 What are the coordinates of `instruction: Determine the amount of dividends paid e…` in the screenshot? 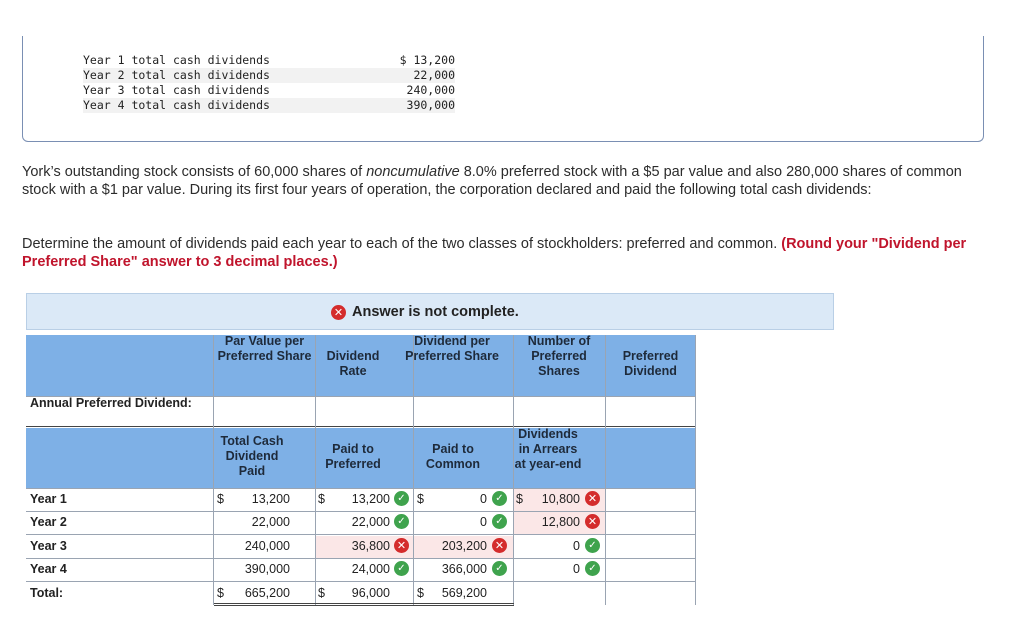 It's located at (502, 253).